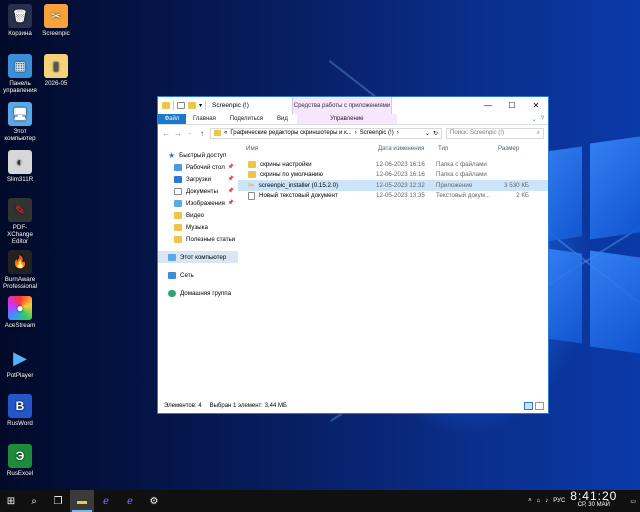  What do you see at coordinates (178, 191) in the screenshot?
I see `document-icon` at bounding box center [178, 191].